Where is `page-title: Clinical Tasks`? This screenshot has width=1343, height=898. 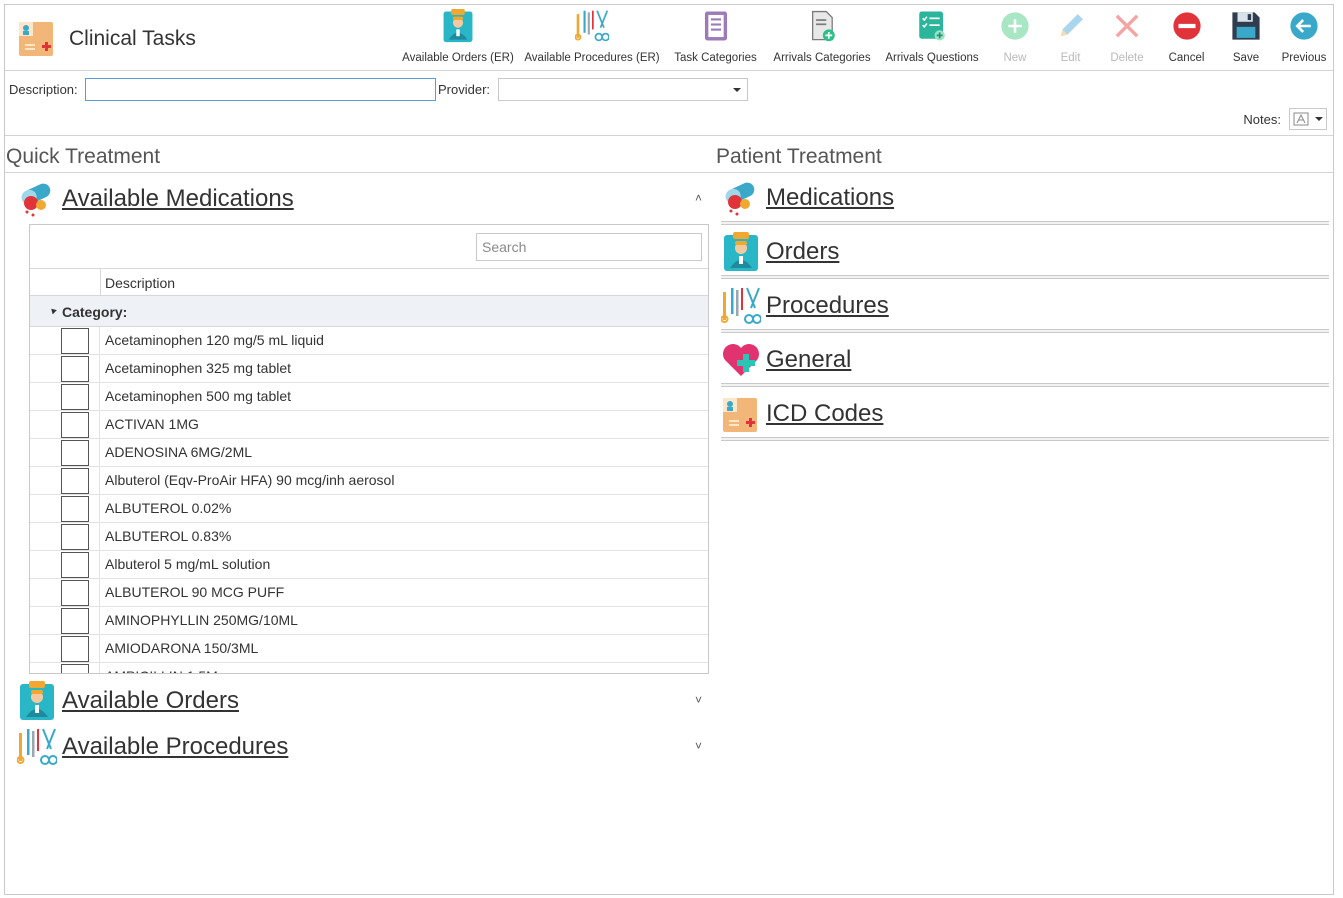
page-title: Clinical Tasks is located at coordinates (132, 38).